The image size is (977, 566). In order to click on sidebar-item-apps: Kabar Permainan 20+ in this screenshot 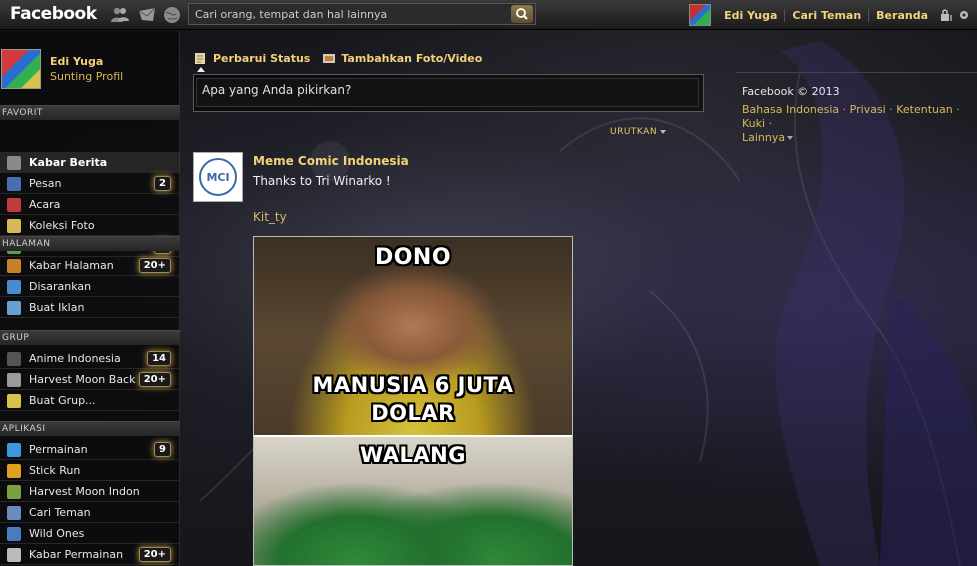, I will do `click(90, 554)`.